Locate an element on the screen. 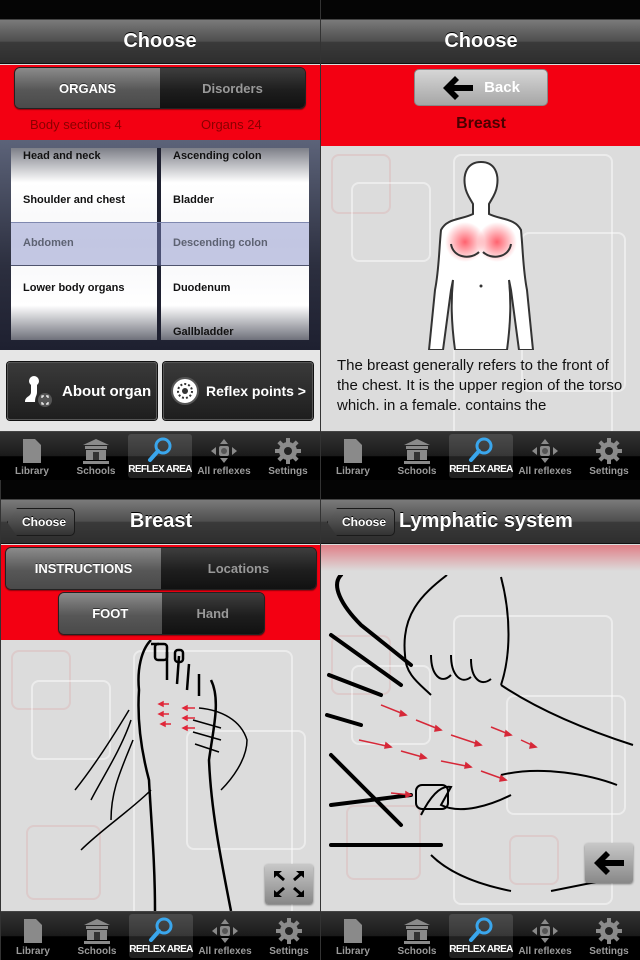 The width and height of the screenshot is (640, 960). selected-organ: Descending colon is located at coordinates (220, 243).